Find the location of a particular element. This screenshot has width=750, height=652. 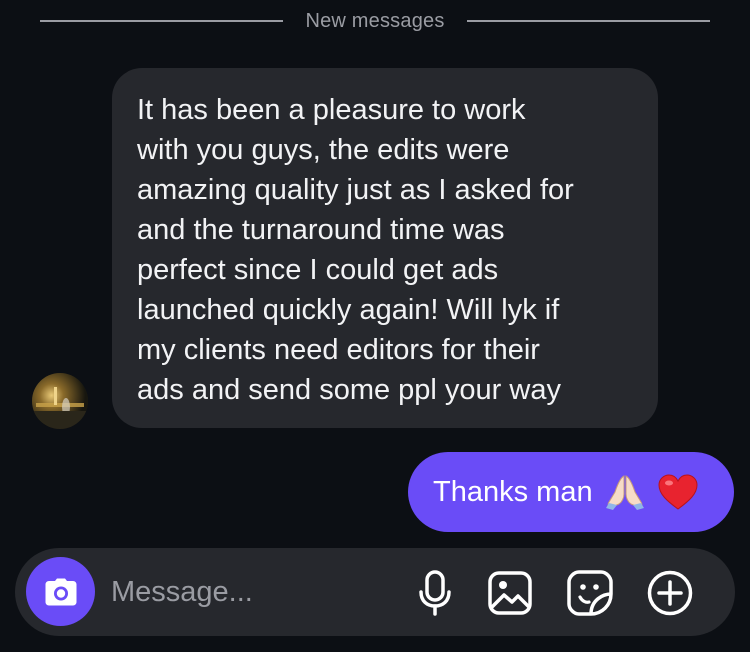

message-input is located at coordinates (251, 592).